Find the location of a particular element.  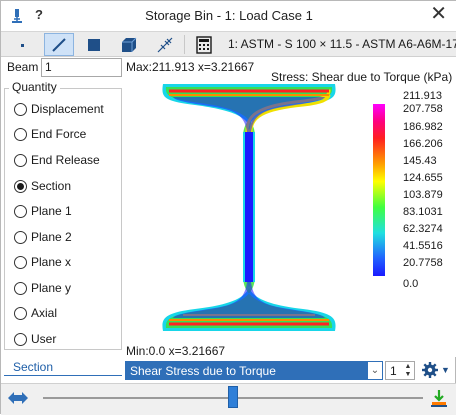

position-slider-thumb is located at coordinates (233, 397).